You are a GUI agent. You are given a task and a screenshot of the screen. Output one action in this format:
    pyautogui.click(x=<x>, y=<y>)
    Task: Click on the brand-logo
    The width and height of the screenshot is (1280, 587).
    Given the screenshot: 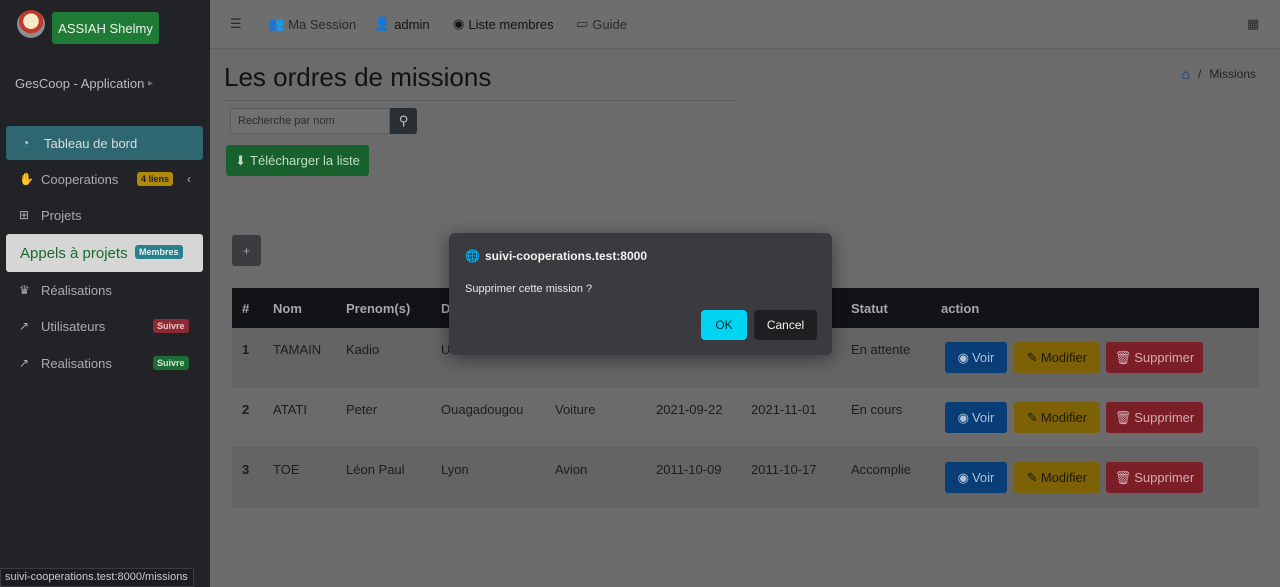 What is the action you would take?
    pyautogui.click(x=31, y=24)
    